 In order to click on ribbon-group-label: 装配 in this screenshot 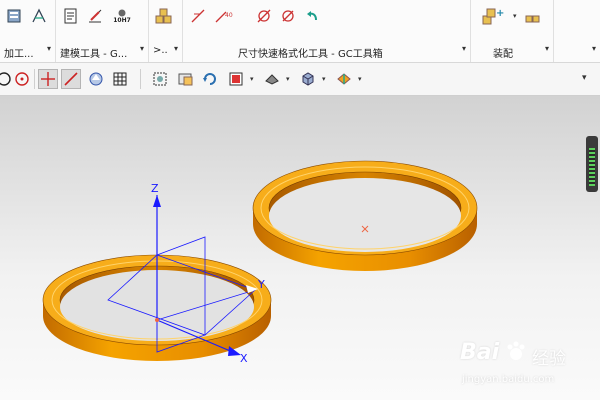, I will do `click(503, 54)`.